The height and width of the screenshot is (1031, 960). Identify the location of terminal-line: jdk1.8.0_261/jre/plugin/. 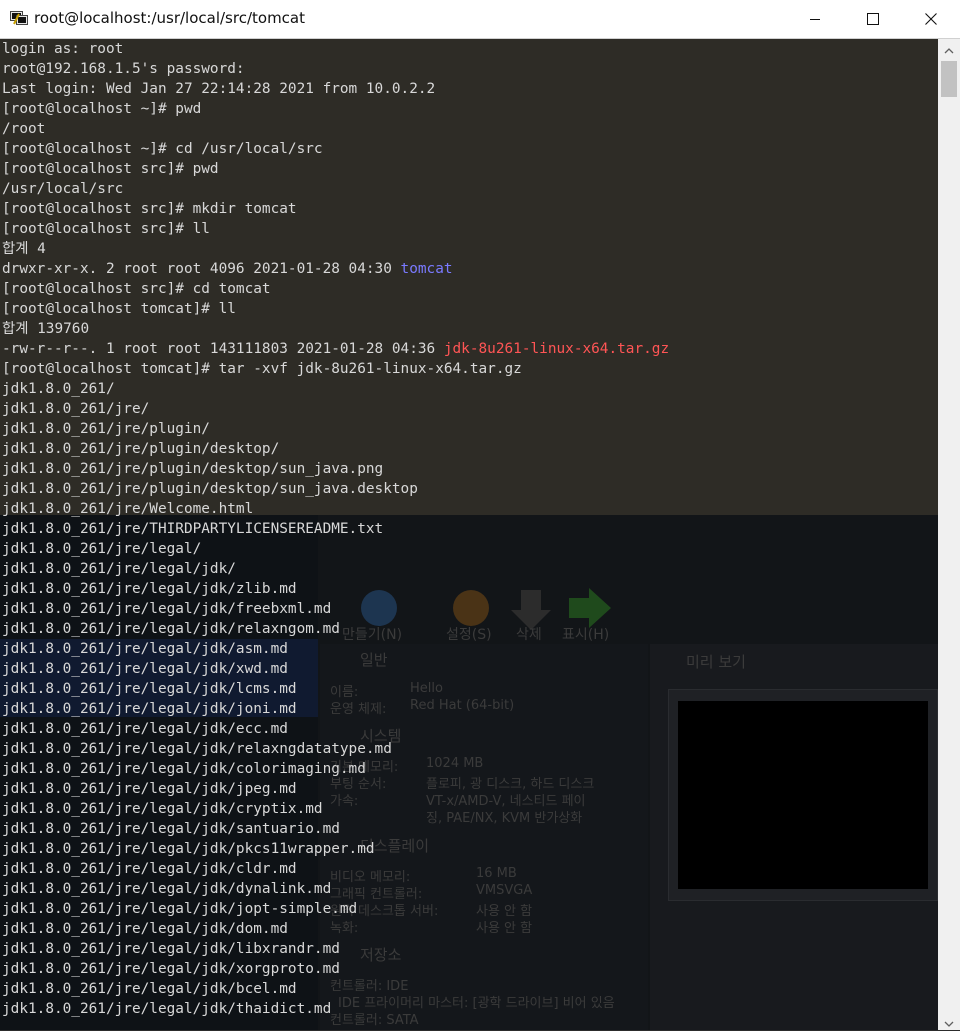
(335, 429).